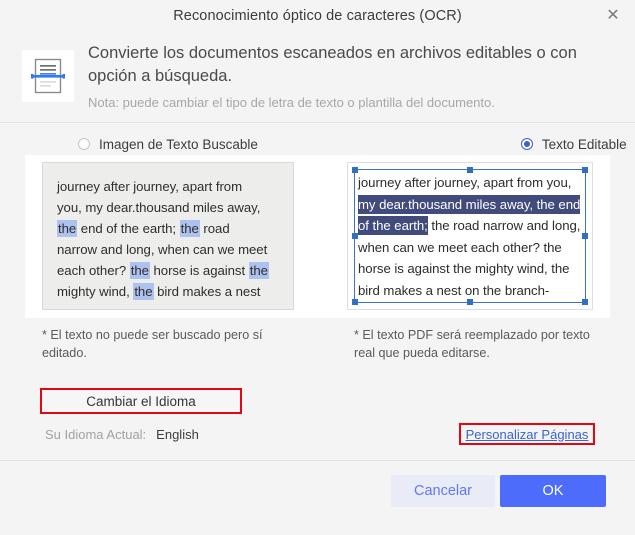 Image resolution: width=635 pixels, height=535 pixels. Describe the element at coordinates (189, 228) in the screenshot. I see `preview-left-highlight-2: the` at that location.